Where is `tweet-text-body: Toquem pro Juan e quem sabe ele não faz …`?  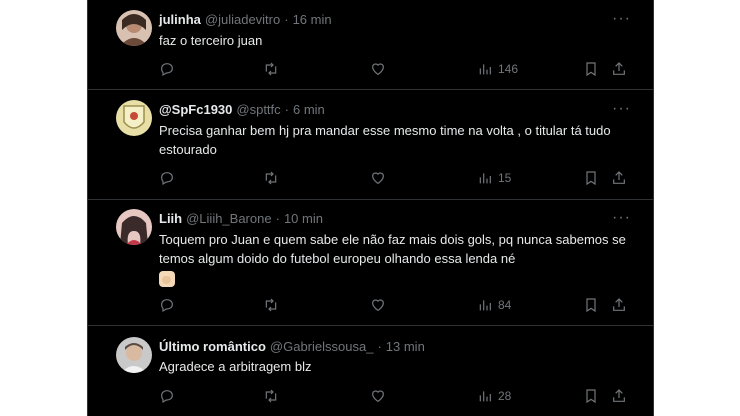 tweet-text-body: Toquem pro Juan e quem sabe ele não faz … is located at coordinates (392, 249).